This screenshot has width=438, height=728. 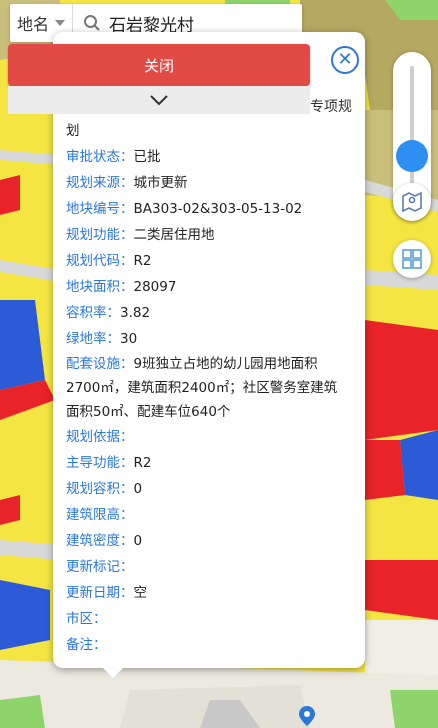 What do you see at coordinates (86, 313) in the screenshot?
I see `attr-label: 容积率` at bounding box center [86, 313].